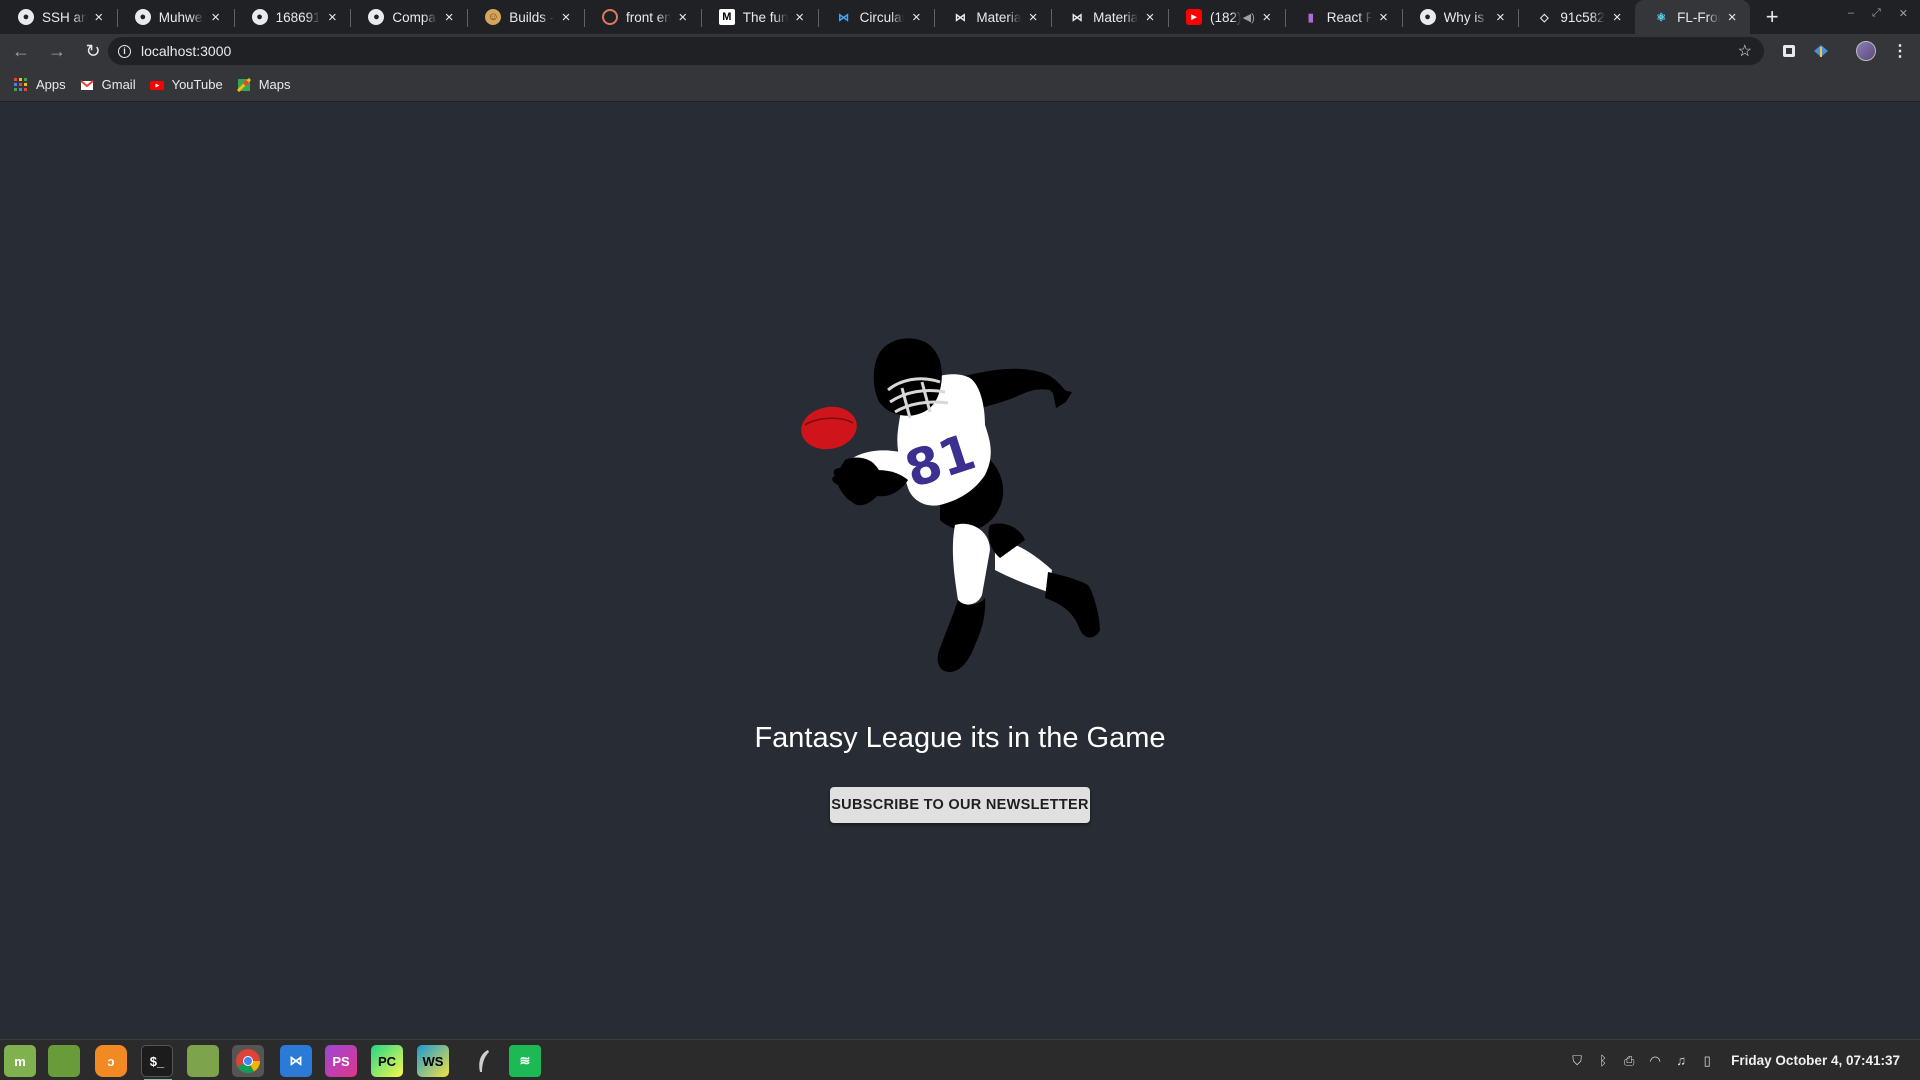  I want to click on bookmark-apps: Apps, so click(40, 84).